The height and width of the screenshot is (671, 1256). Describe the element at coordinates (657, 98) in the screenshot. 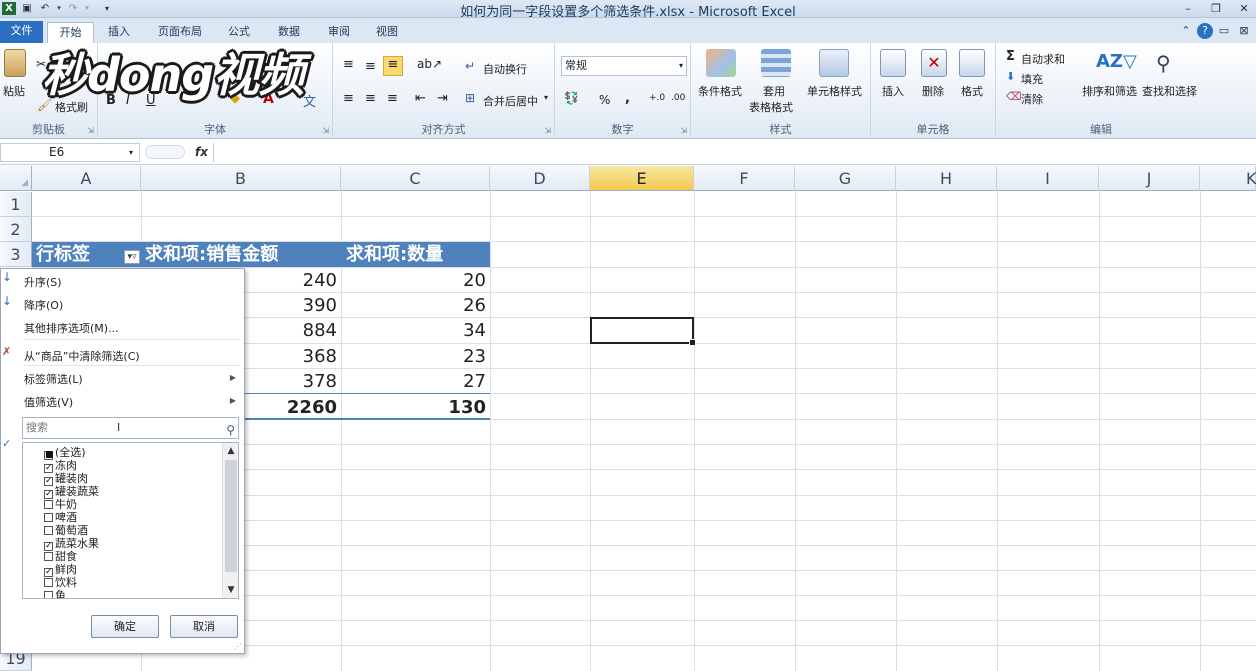

I see `increase-decimal-icon: +.0` at that location.